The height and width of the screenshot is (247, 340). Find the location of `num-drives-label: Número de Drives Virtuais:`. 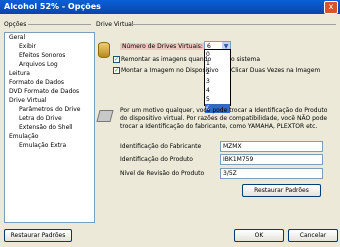

num-drives-label: Número de Drives Virtuais: is located at coordinates (162, 46).